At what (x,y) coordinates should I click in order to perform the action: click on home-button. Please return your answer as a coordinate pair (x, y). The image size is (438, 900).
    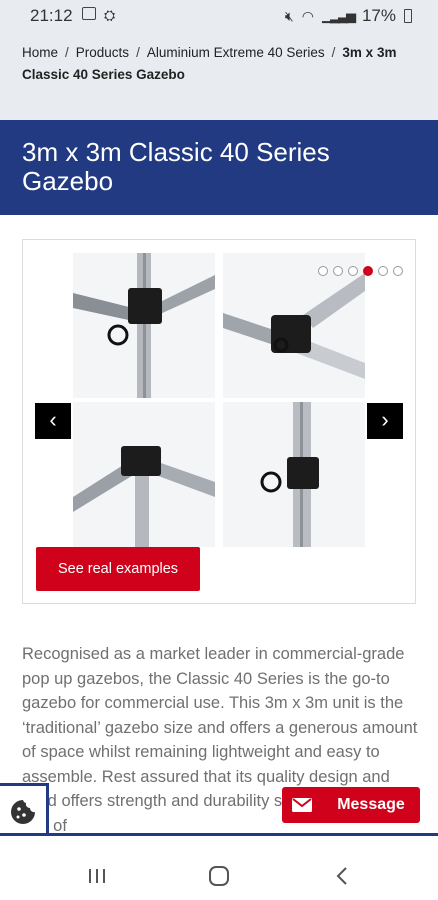
    Looking at the image, I should click on (219, 876).